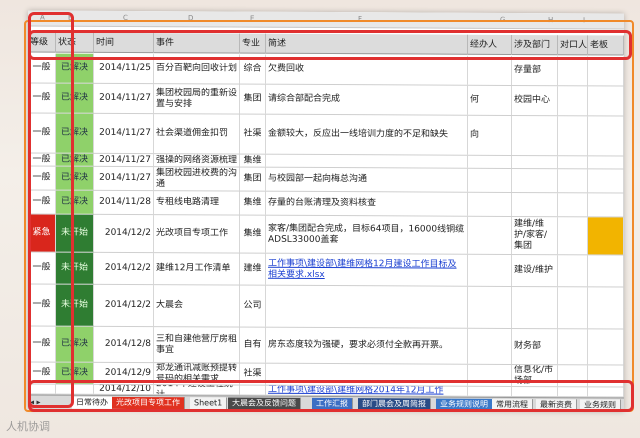 This screenshot has width=640, height=438. I want to click on tab-sheet1: Sheet1, so click(209, 403).